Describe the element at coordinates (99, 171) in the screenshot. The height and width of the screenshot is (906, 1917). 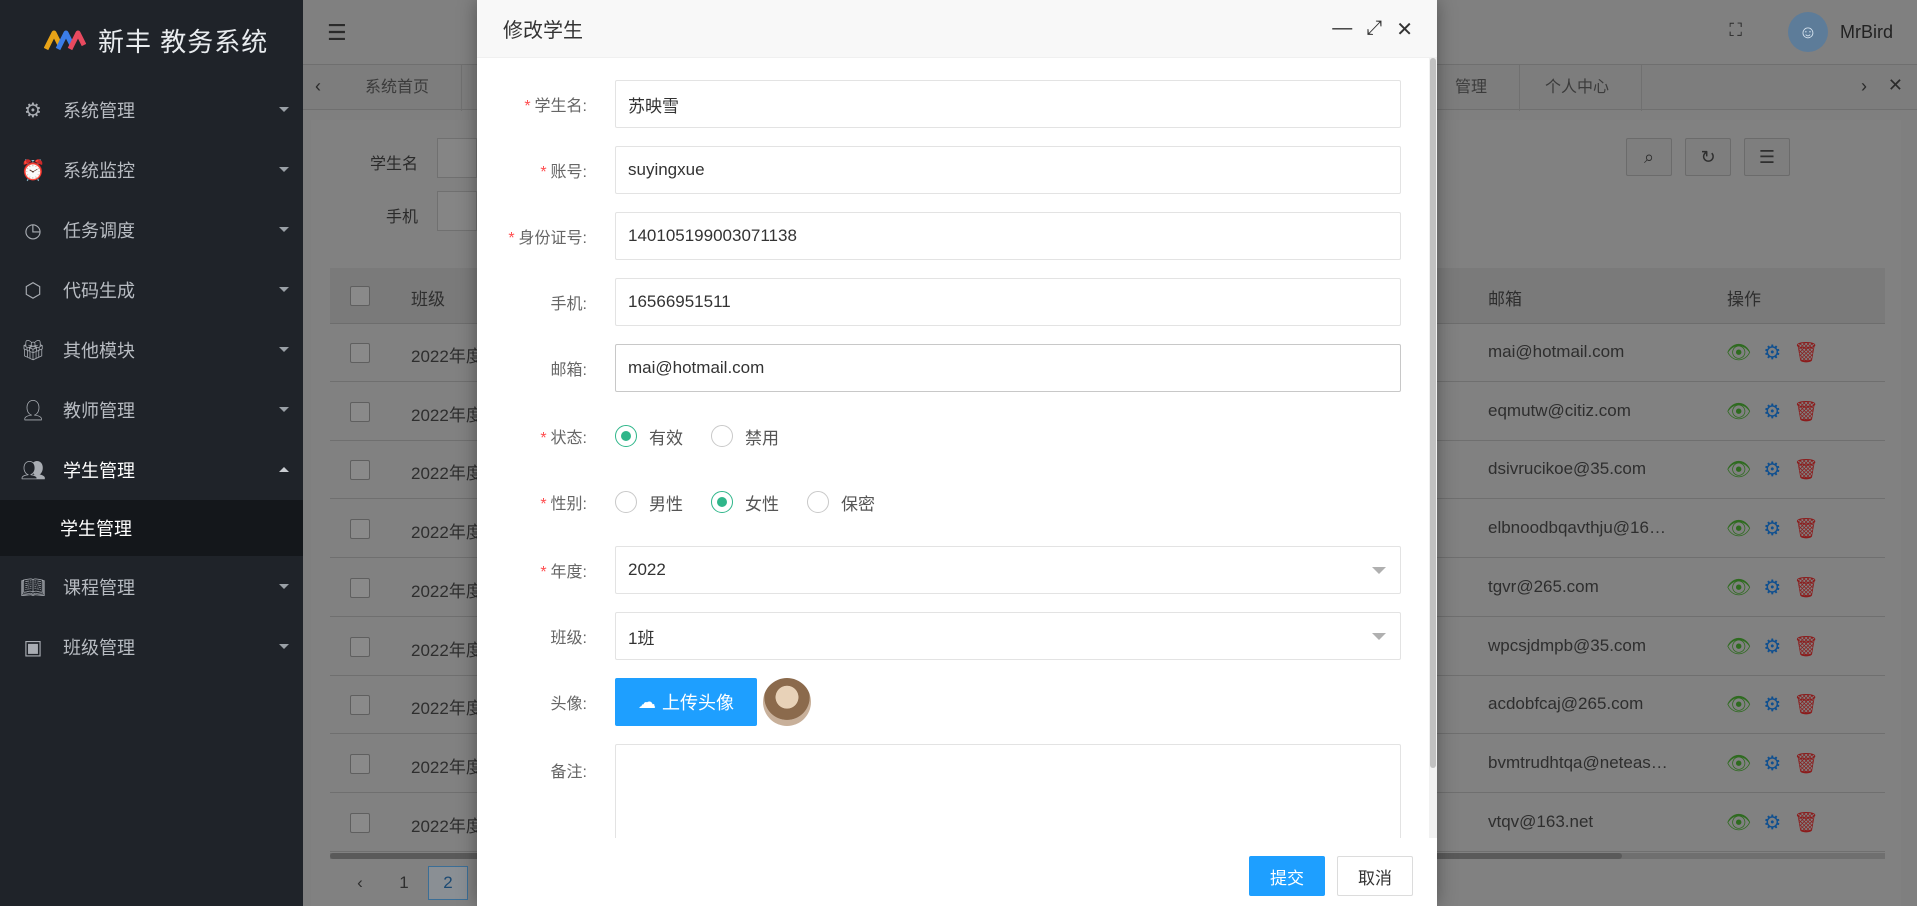
I see `sidebar-item-label: 系统监控` at that location.